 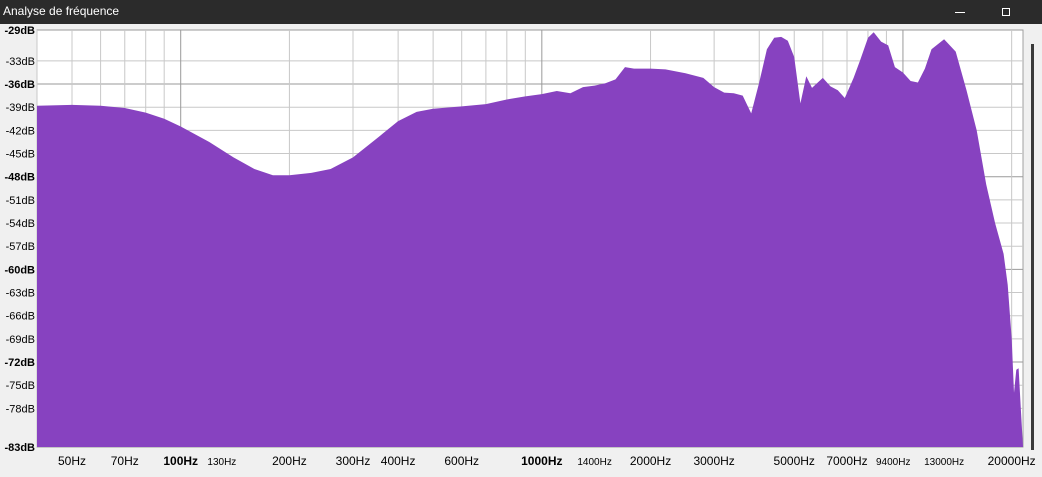 I want to click on x-tick-label-11: 3000Hz, so click(x=713, y=461).